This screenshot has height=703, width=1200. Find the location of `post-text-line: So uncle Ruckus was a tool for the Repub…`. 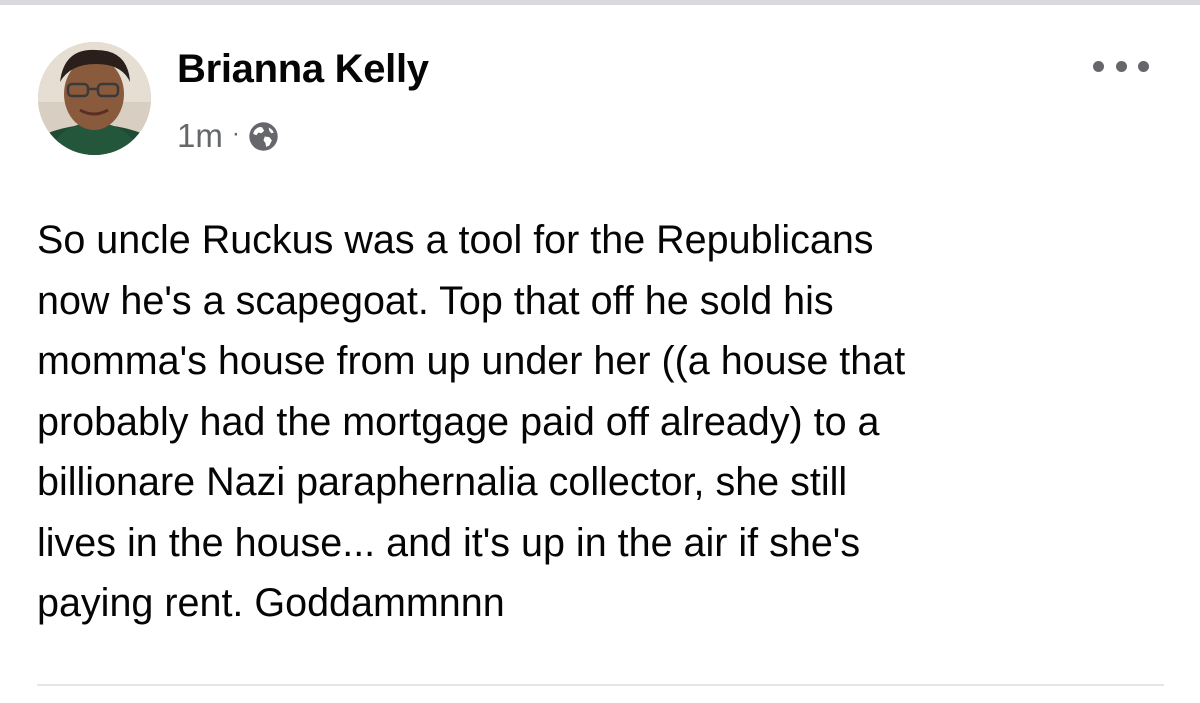

post-text-line: So uncle Ruckus was a tool for the Repub… is located at coordinates (455, 240).